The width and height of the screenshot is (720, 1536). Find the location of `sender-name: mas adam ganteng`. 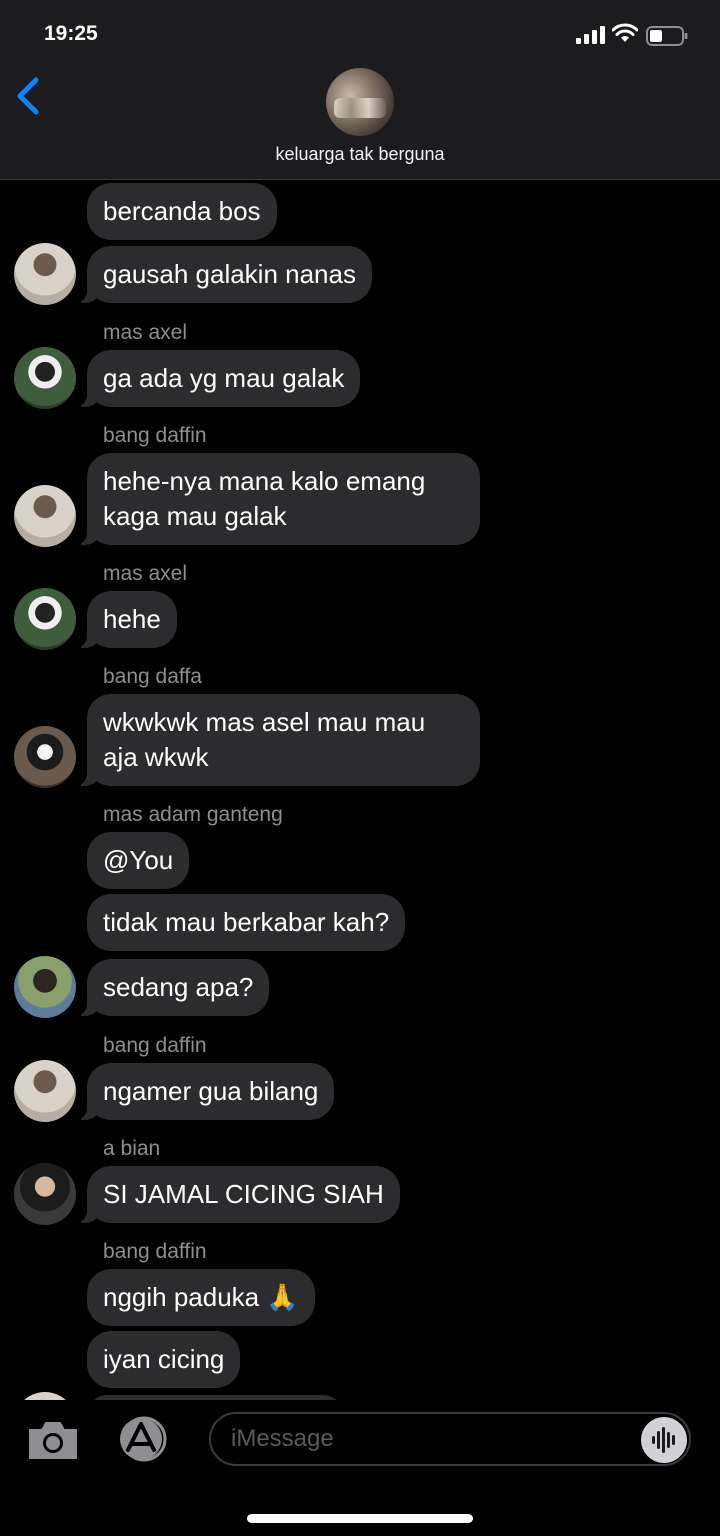

sender-name: mas adam ganteng is located at coordinates (193, 814).